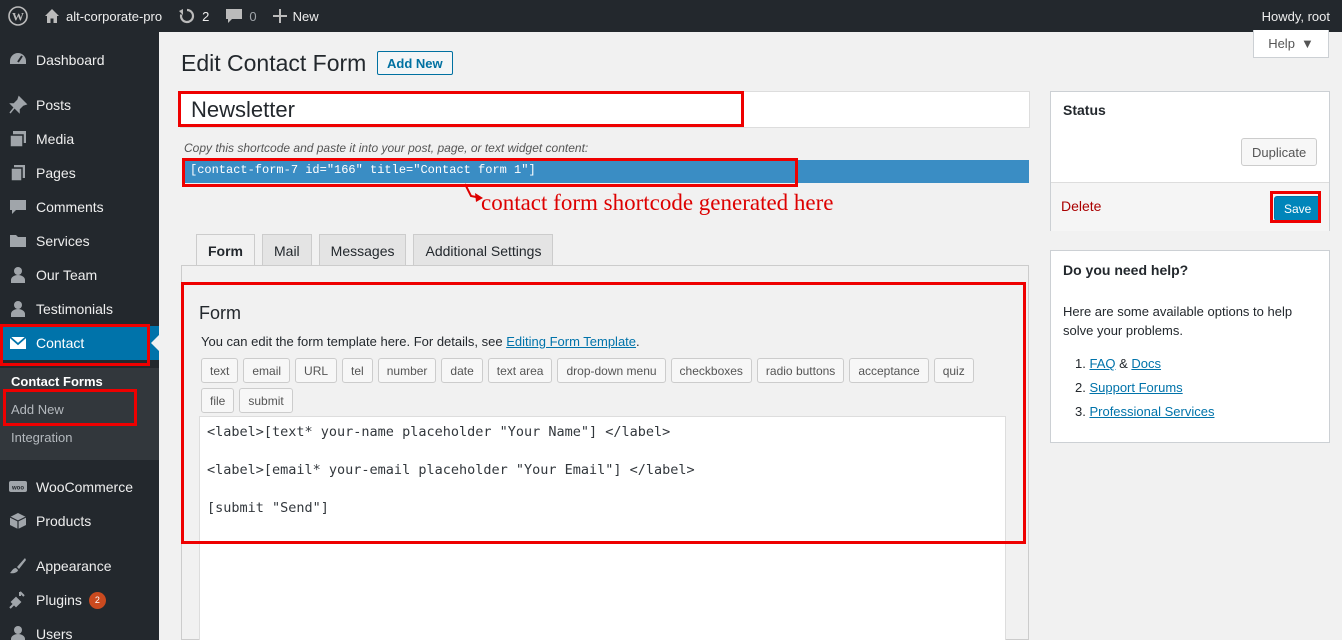 The height and width of the screenshot is (640, 1342). Describe the element at coordinates (54, 105) in the screenshot. I see `sidebar-item-label: Posts` at that location.